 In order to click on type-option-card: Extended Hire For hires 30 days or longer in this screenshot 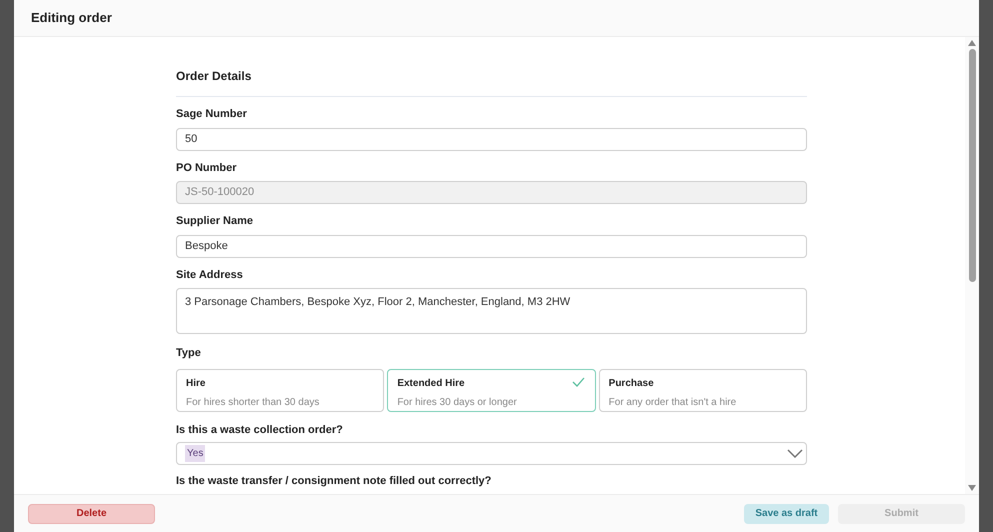, I will do `click(491, 390)`.